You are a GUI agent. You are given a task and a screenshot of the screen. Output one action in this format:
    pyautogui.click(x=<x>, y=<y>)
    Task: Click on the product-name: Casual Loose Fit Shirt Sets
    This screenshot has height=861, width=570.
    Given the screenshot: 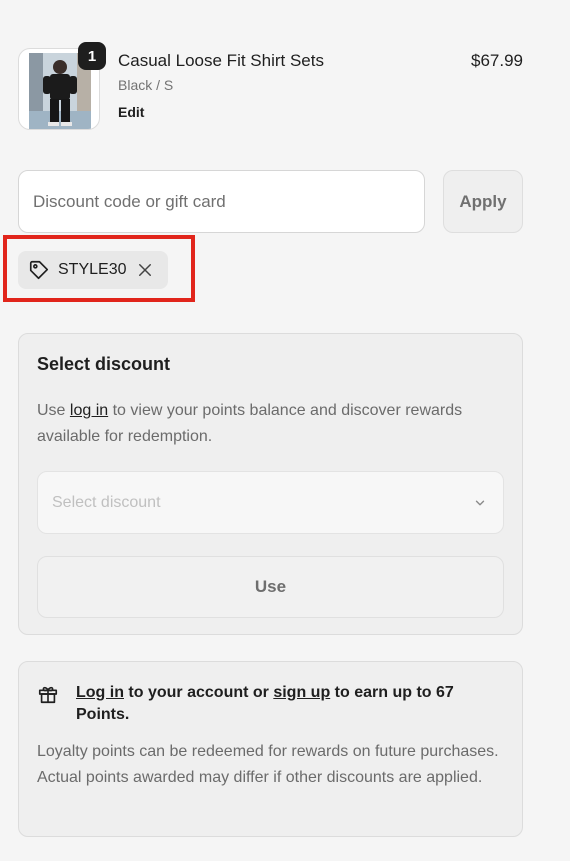 What is the action you would take?
    pyautogui.click(x=221, y=60)
    